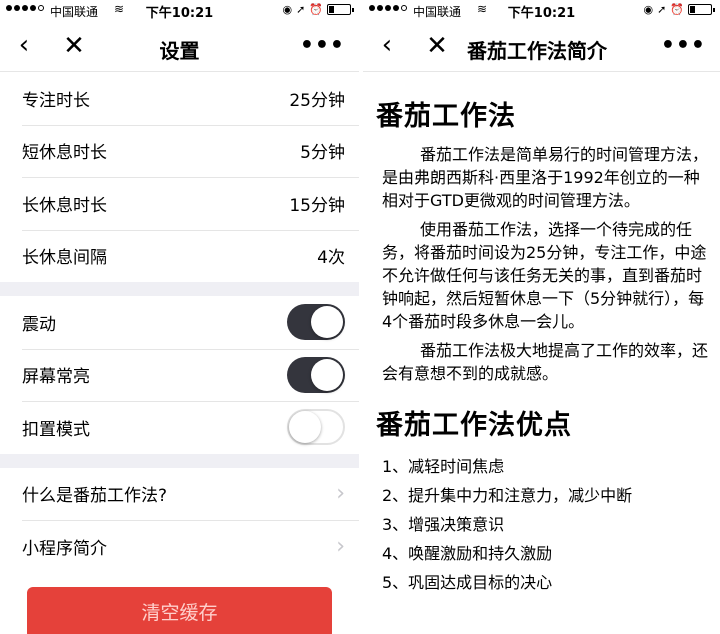  I want to click on link-app-intro: 小程序简介 ›, so click(179, 546).